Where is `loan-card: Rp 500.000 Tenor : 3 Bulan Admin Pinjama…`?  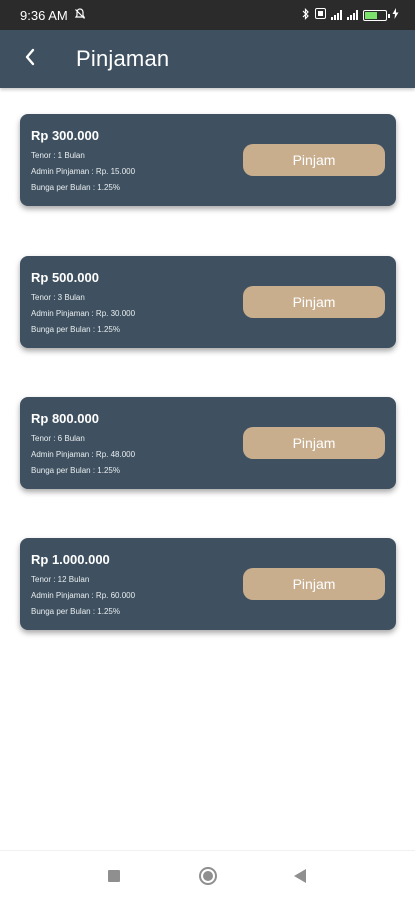 loan-card: Rp 500.000 Tenor : 3 Bulan Admin Pinjama… is located at coordinates (208, 302).